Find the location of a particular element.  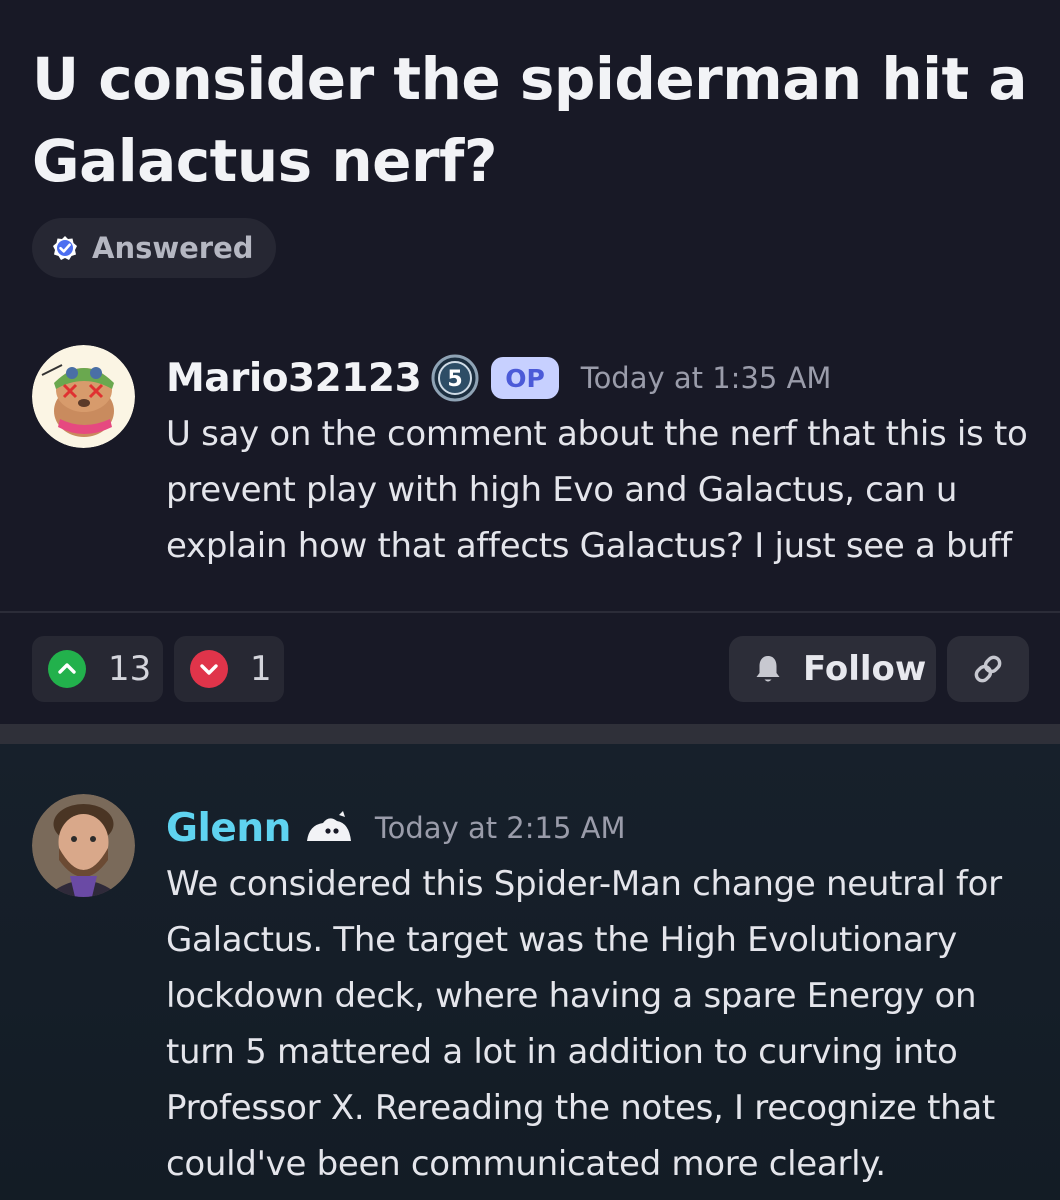

level-badge-icon: 5 is located at coordinates (455, 378).